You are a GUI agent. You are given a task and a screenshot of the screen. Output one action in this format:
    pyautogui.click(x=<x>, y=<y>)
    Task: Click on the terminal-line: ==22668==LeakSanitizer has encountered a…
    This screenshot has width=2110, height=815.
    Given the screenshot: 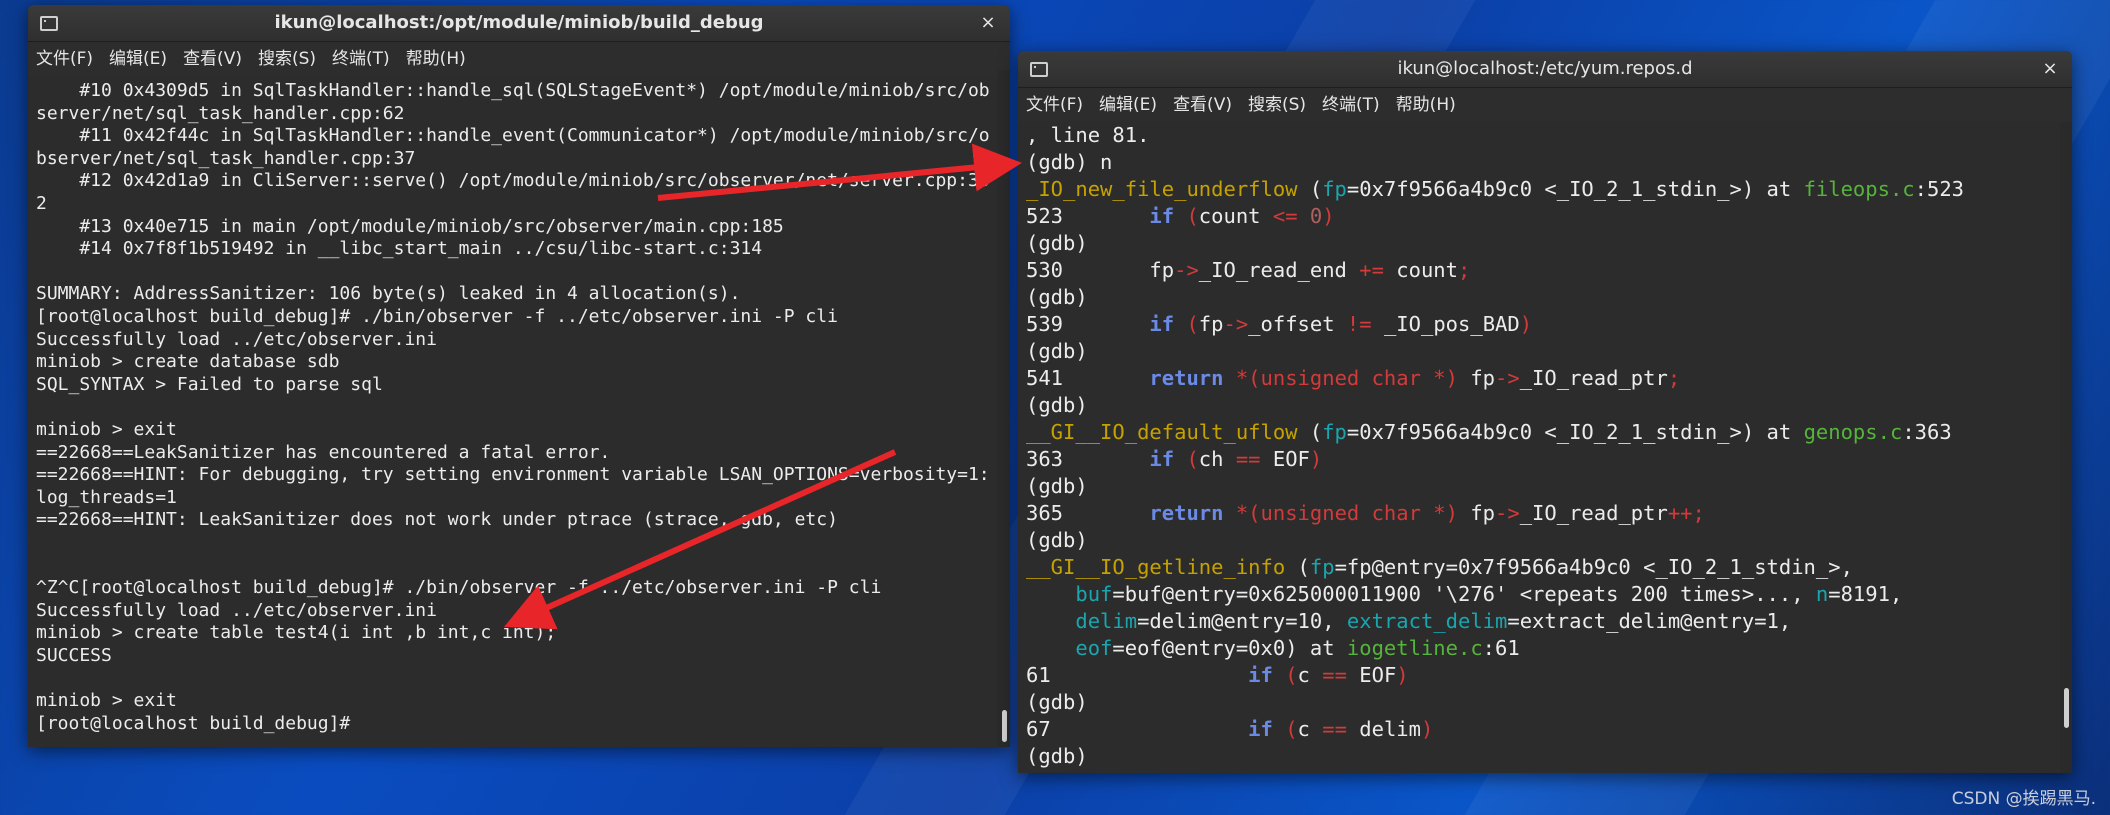 What is the action you would take?
    pyautogui.click(x=323, y=452)
    